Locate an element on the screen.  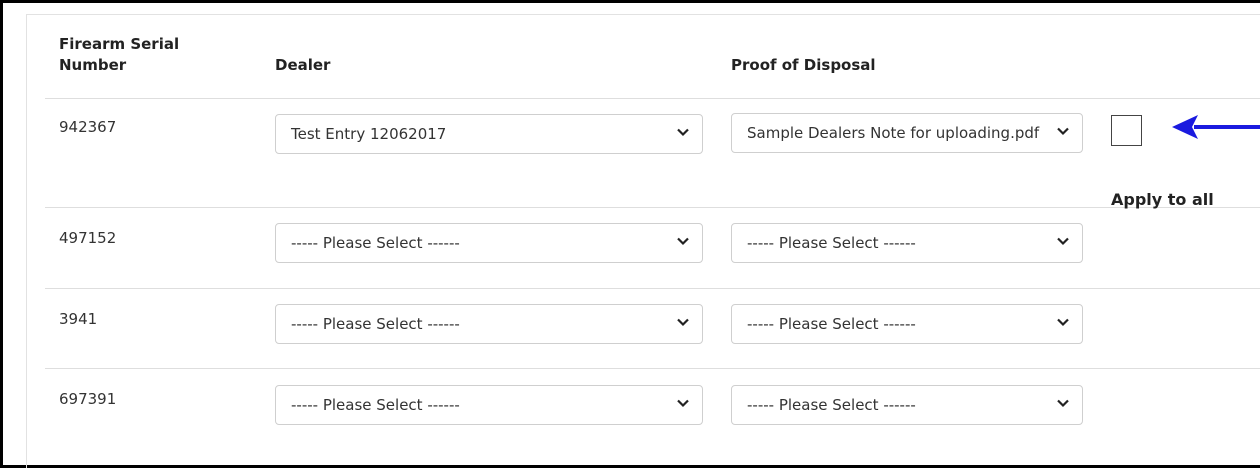
header-proof-of-disposal: Proof of Disposal is located at coordinates (803, 65).